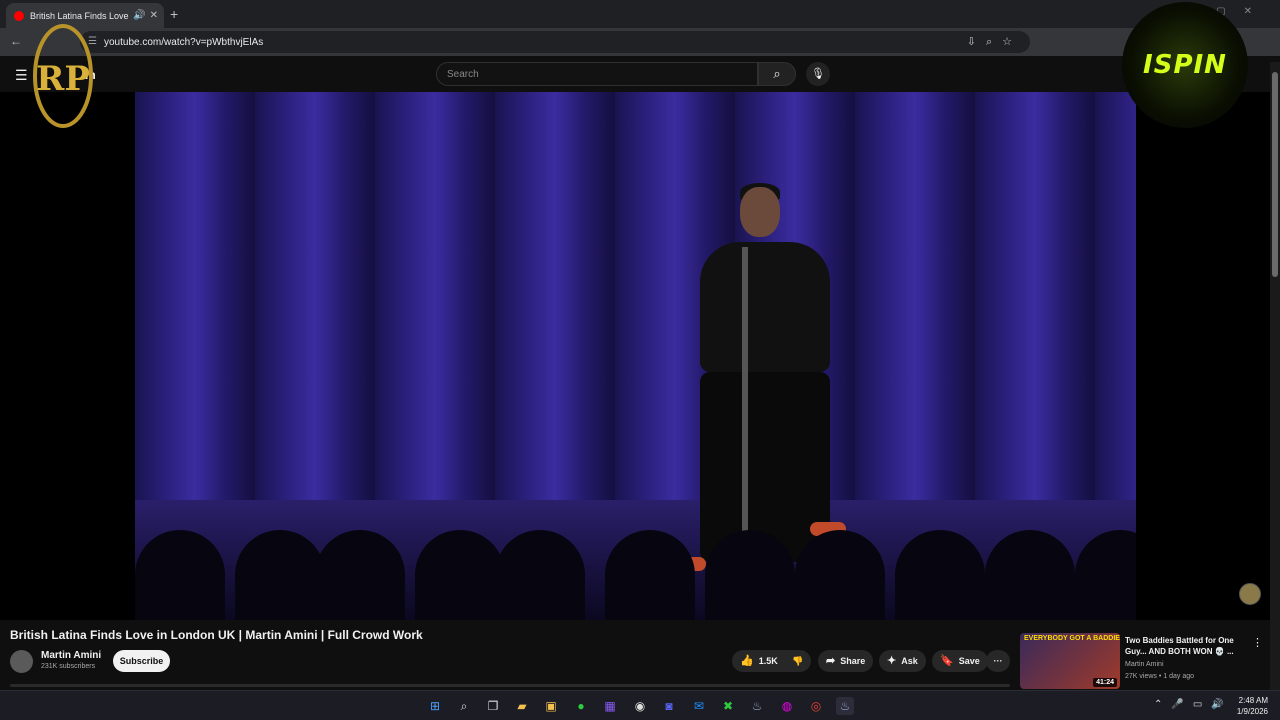 The width and height of the screenshot is (1280, 720). I want to click on subscriber-count: 231K subscribers, so click(68, 666).